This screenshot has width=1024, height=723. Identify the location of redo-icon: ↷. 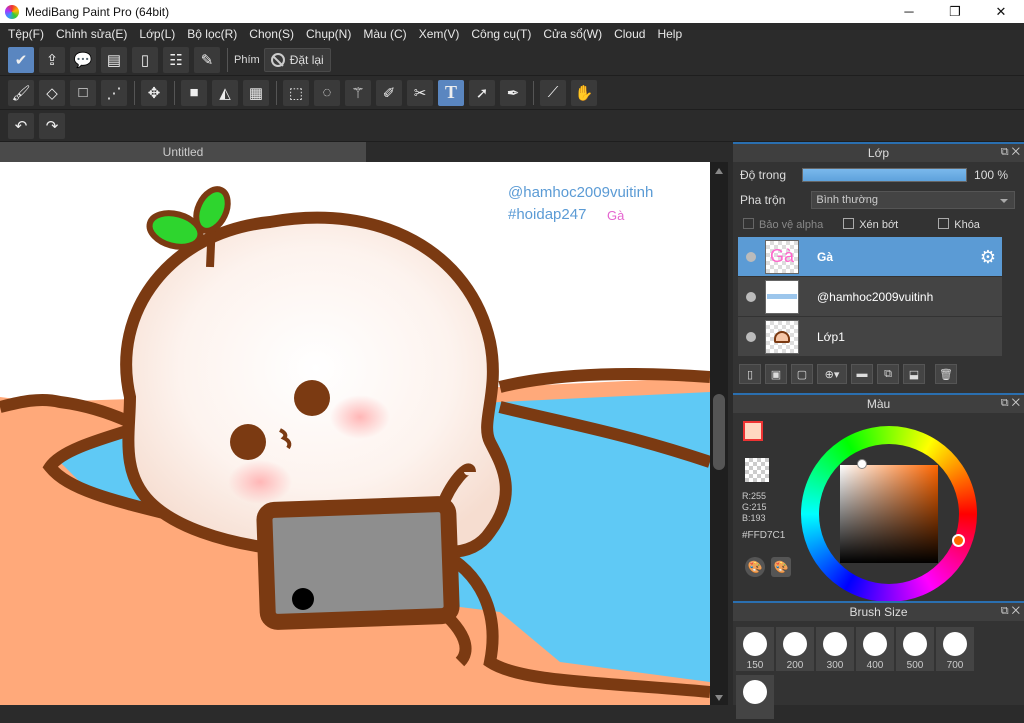
(52, 125).